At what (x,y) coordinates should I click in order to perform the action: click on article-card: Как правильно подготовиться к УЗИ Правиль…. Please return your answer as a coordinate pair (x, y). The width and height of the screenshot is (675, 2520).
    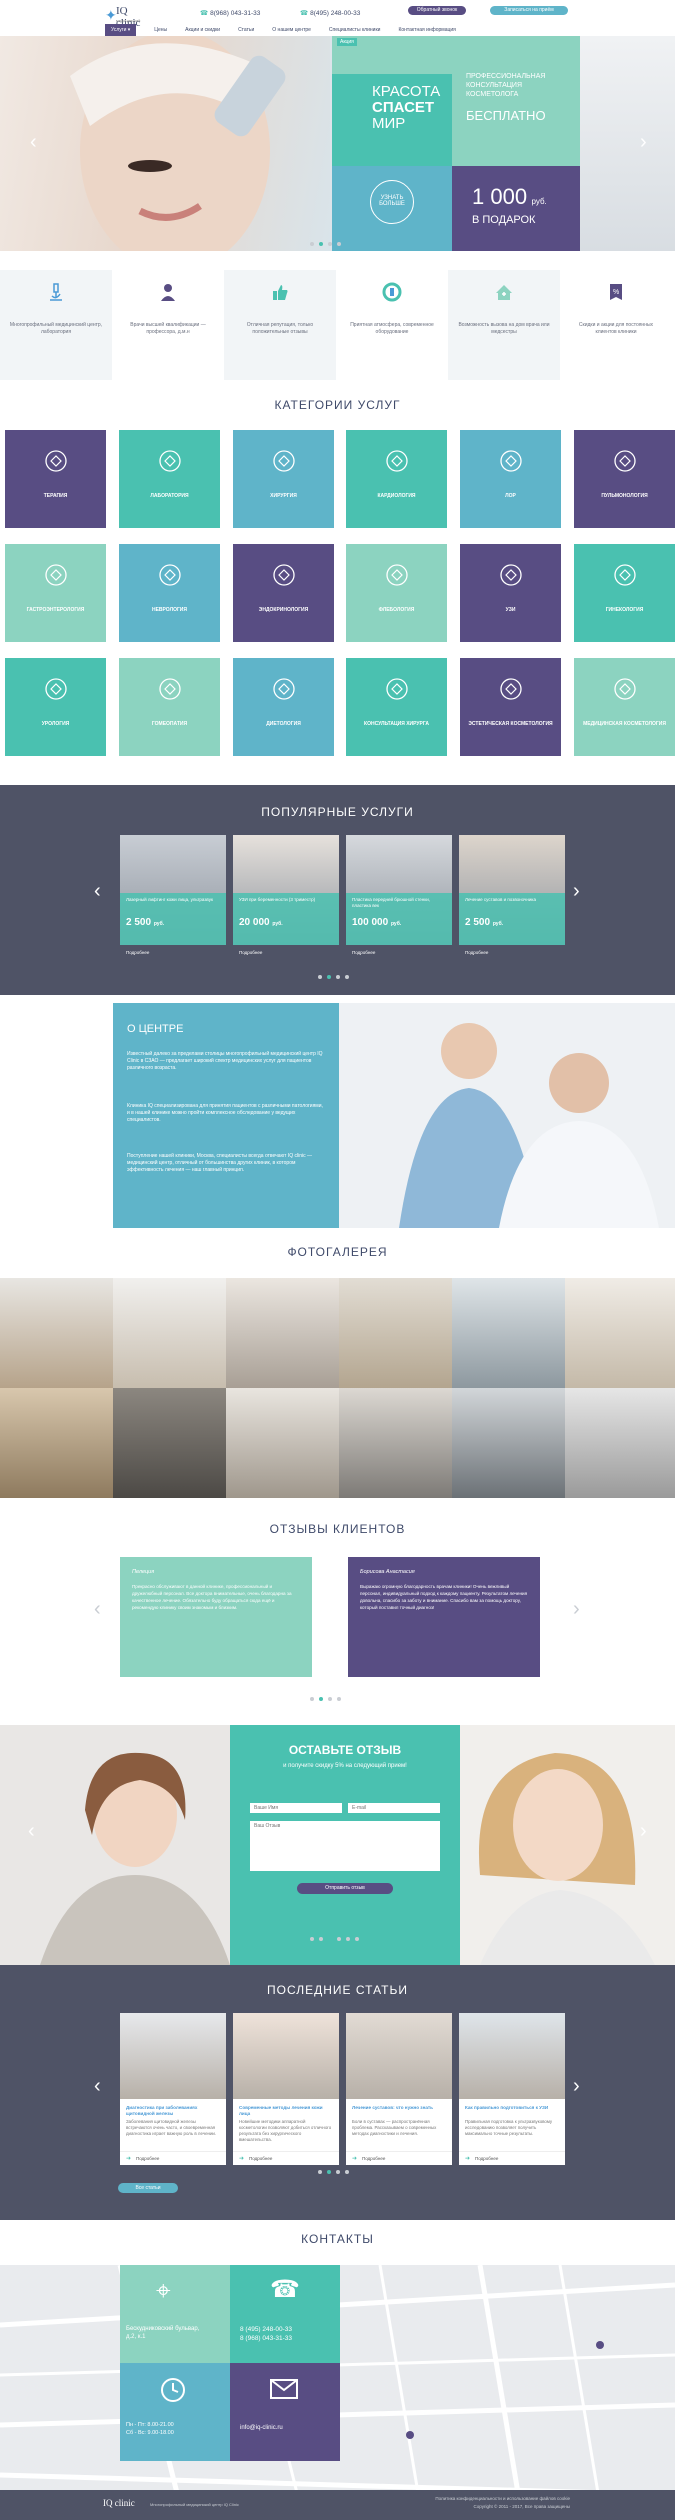
    Looking at the image, I should click on (512, 2089).